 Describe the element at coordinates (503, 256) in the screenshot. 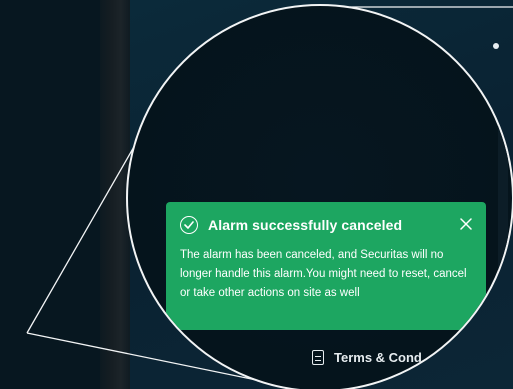

I see `panel-edge` at that location.